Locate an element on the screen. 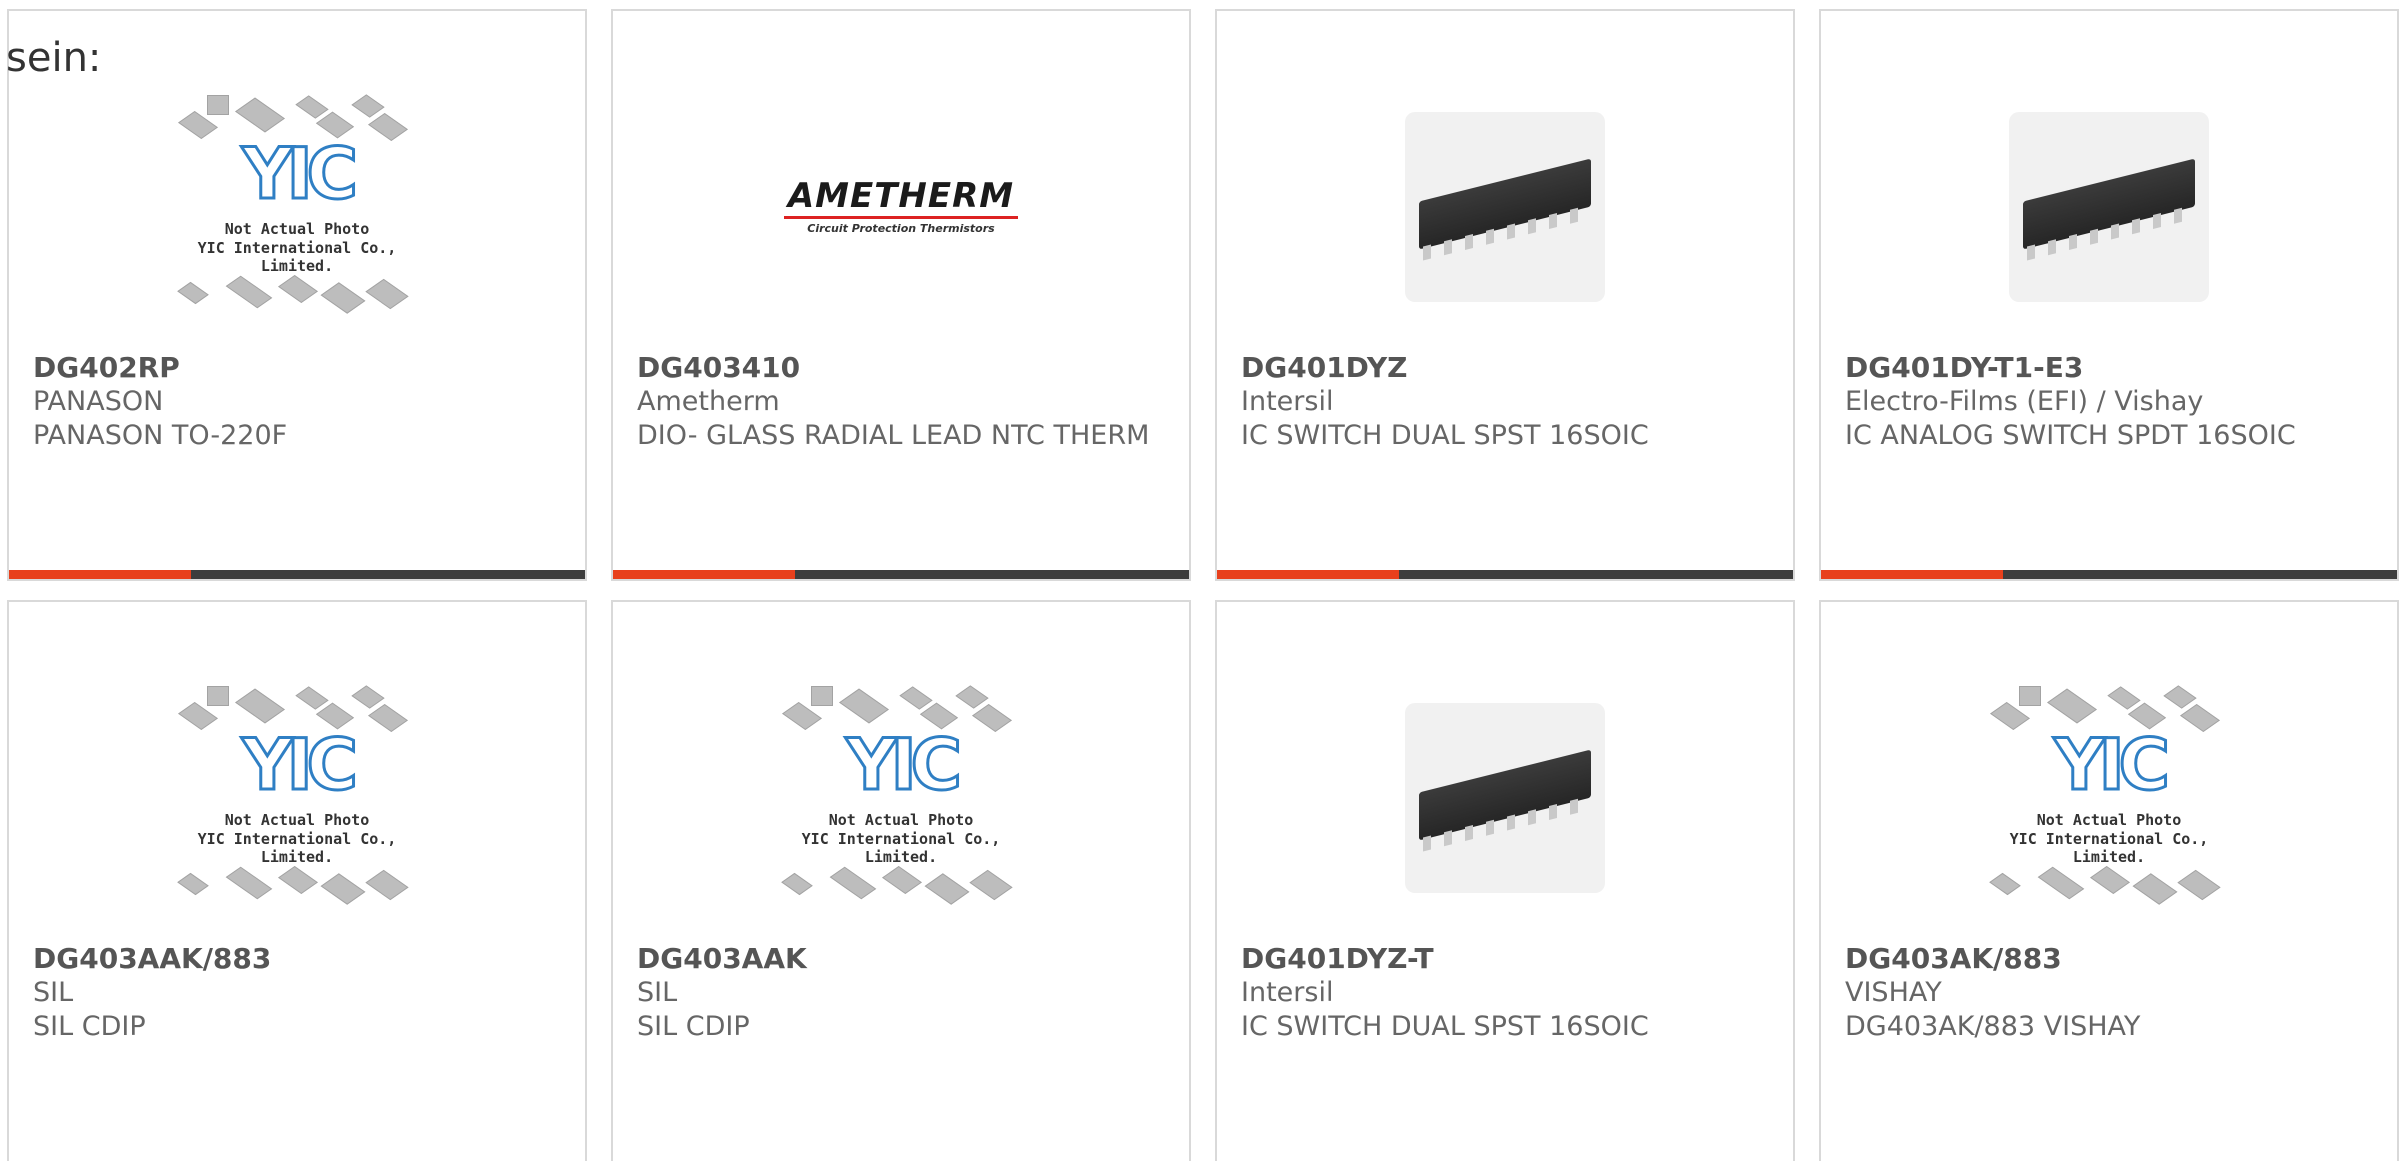 This screenshot has height=1161, width=2400. part-number-link: DG403410 is located at coordinates (901, 368).